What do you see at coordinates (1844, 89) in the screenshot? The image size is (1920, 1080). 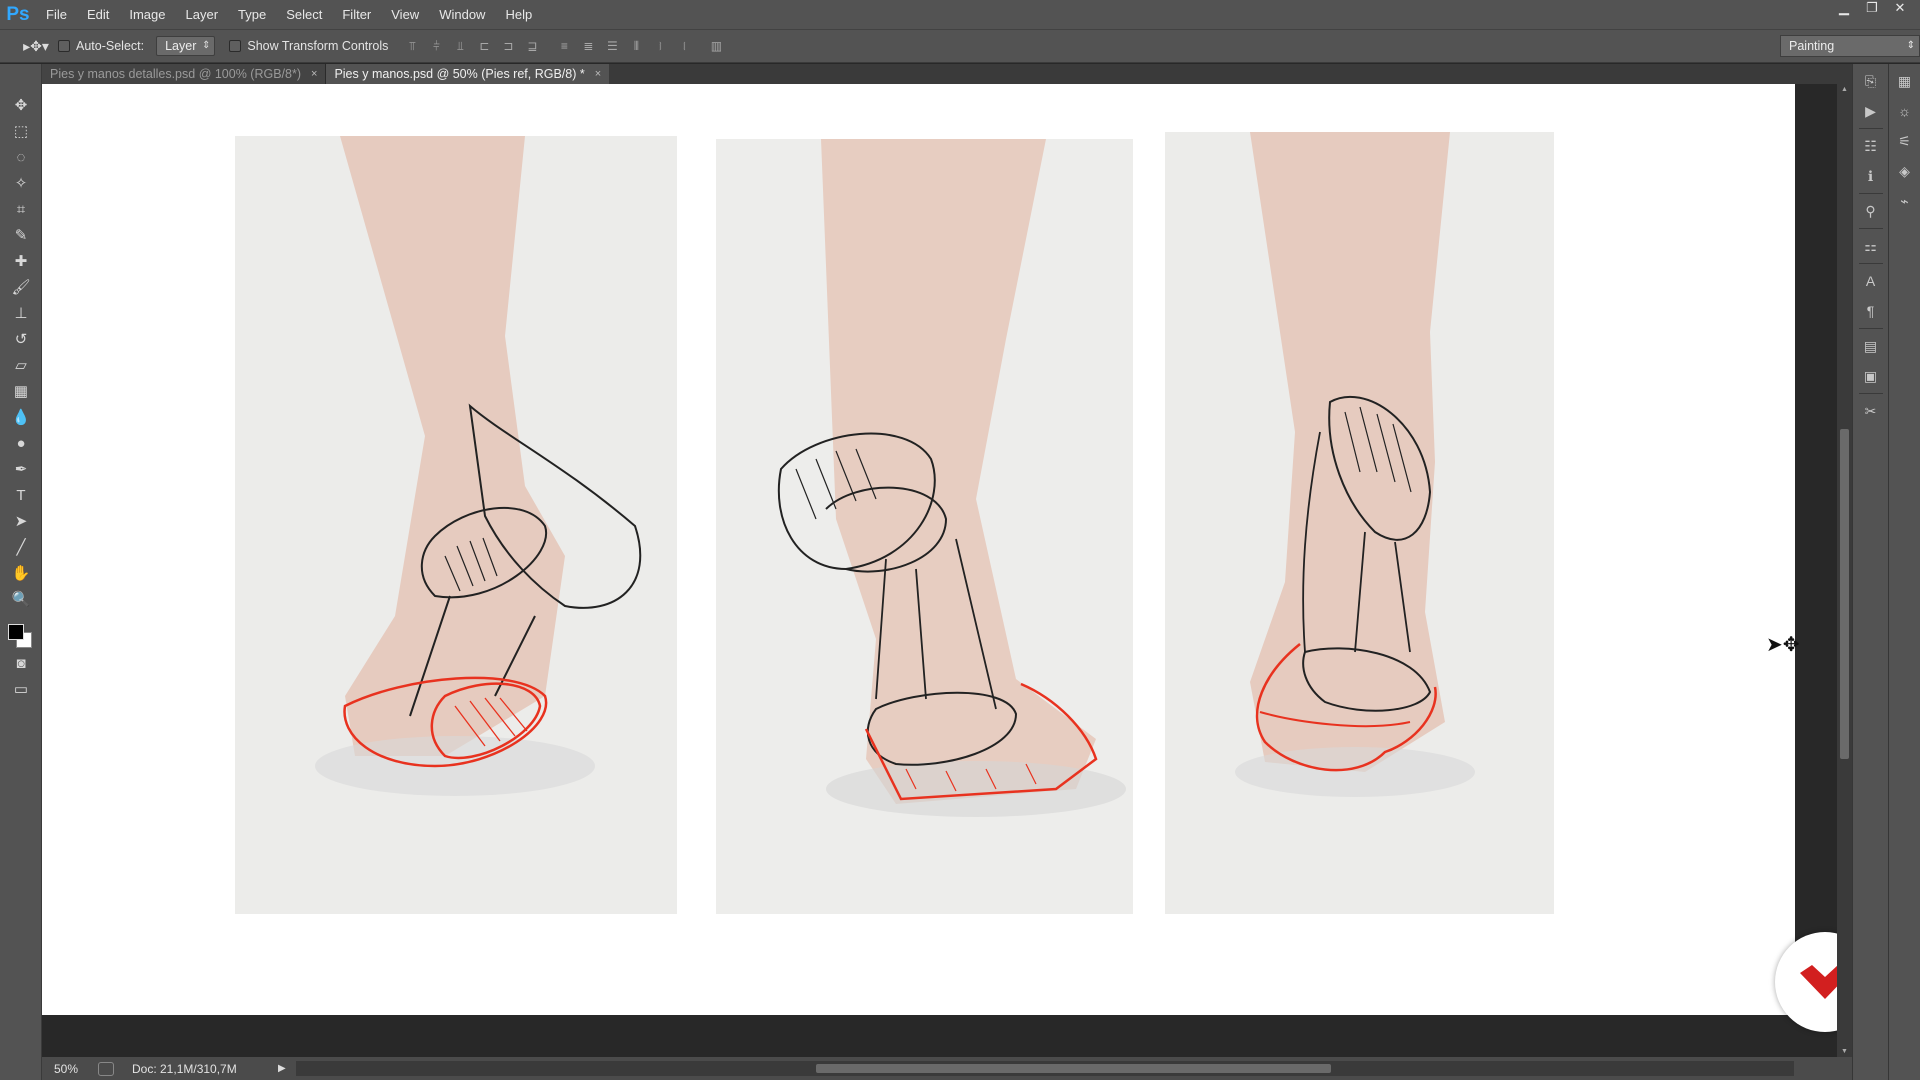 I see `scroll-up-icon: ▲` at bounding box center [1844, 89].